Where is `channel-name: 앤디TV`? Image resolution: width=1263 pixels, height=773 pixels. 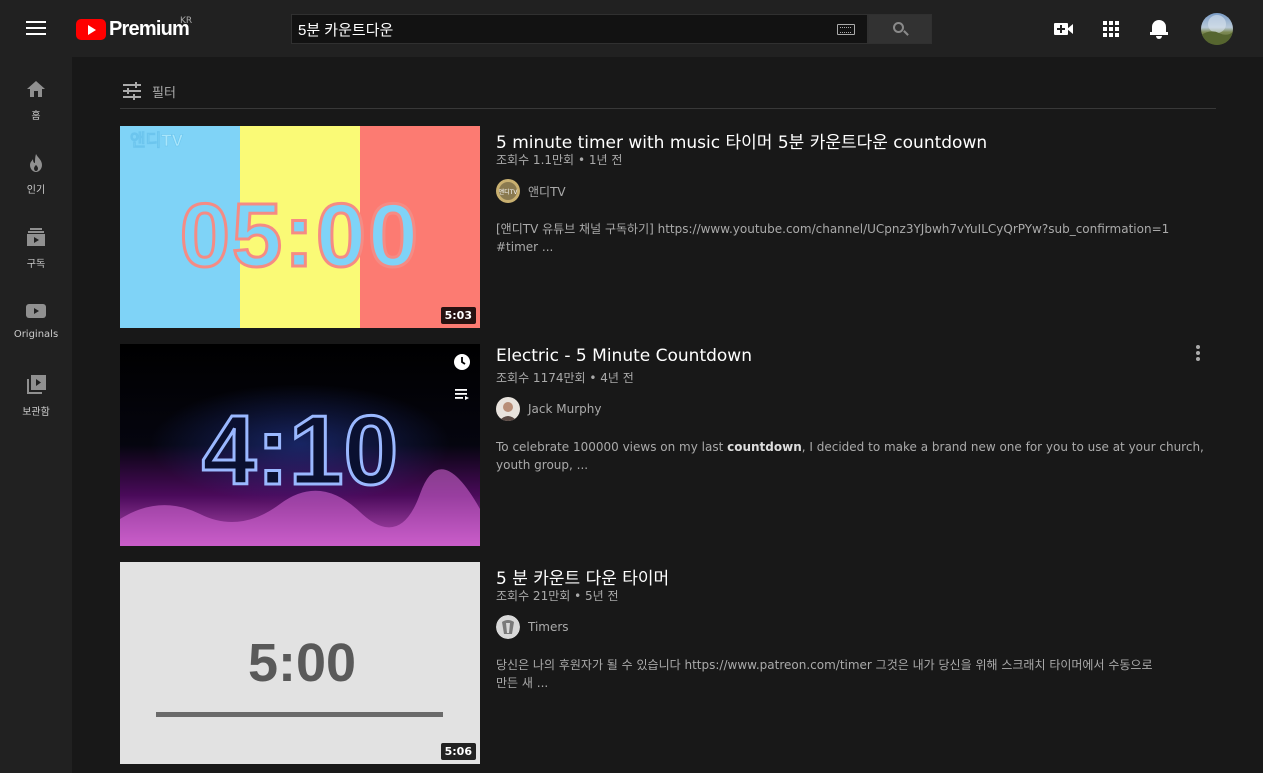 channel-name: 앤디TV is located at coordinates (547, 191).